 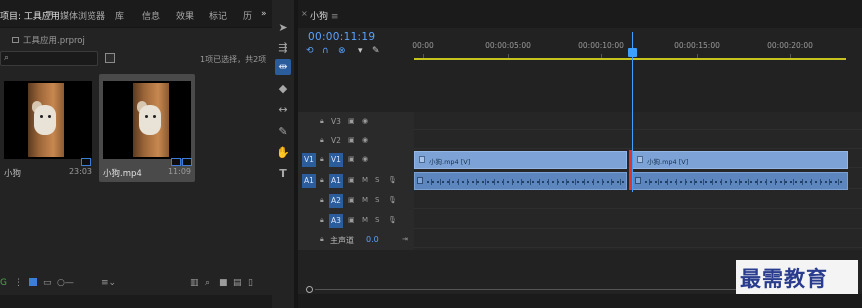 I want to click on settings-wrench-icon: ✎, so click(x=376, y=51).